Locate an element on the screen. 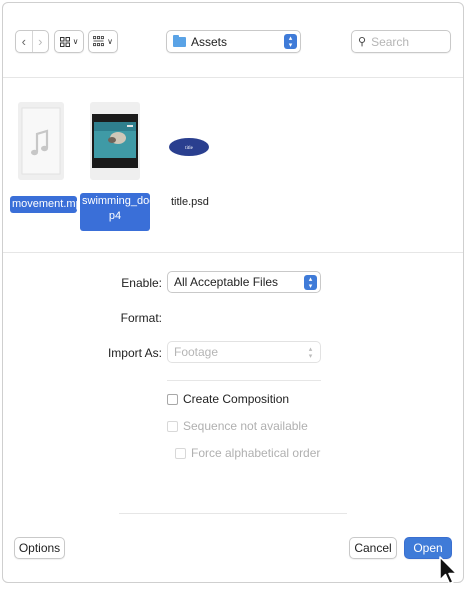 The width and height of the screenshot is (468, 589). options-button: Options is located at coordinates (39, 548).